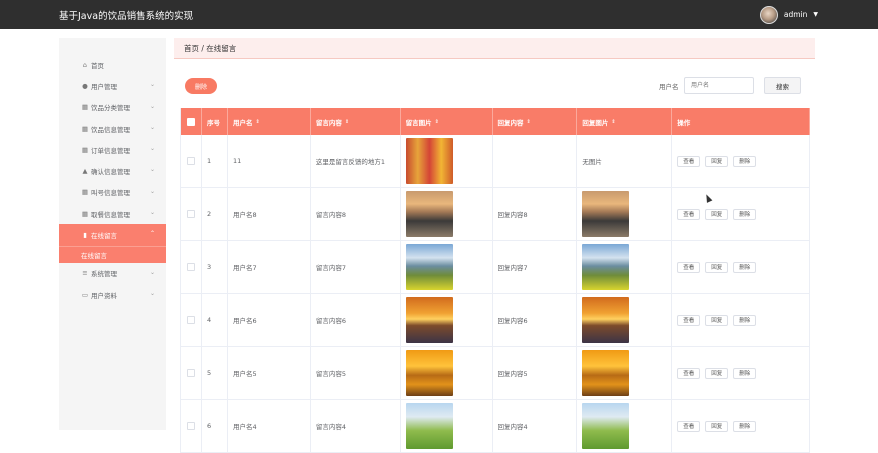  I want to click on batch-delete-button: 删除, so click(201, 86).